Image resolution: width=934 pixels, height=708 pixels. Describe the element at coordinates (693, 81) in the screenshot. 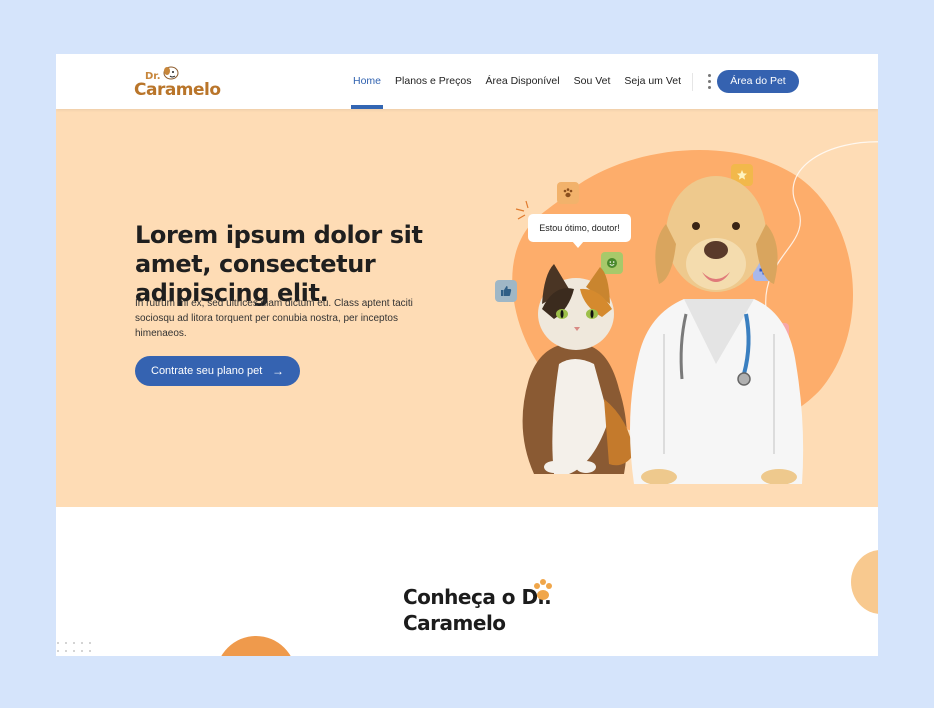

I see `nav-divider` at that location.